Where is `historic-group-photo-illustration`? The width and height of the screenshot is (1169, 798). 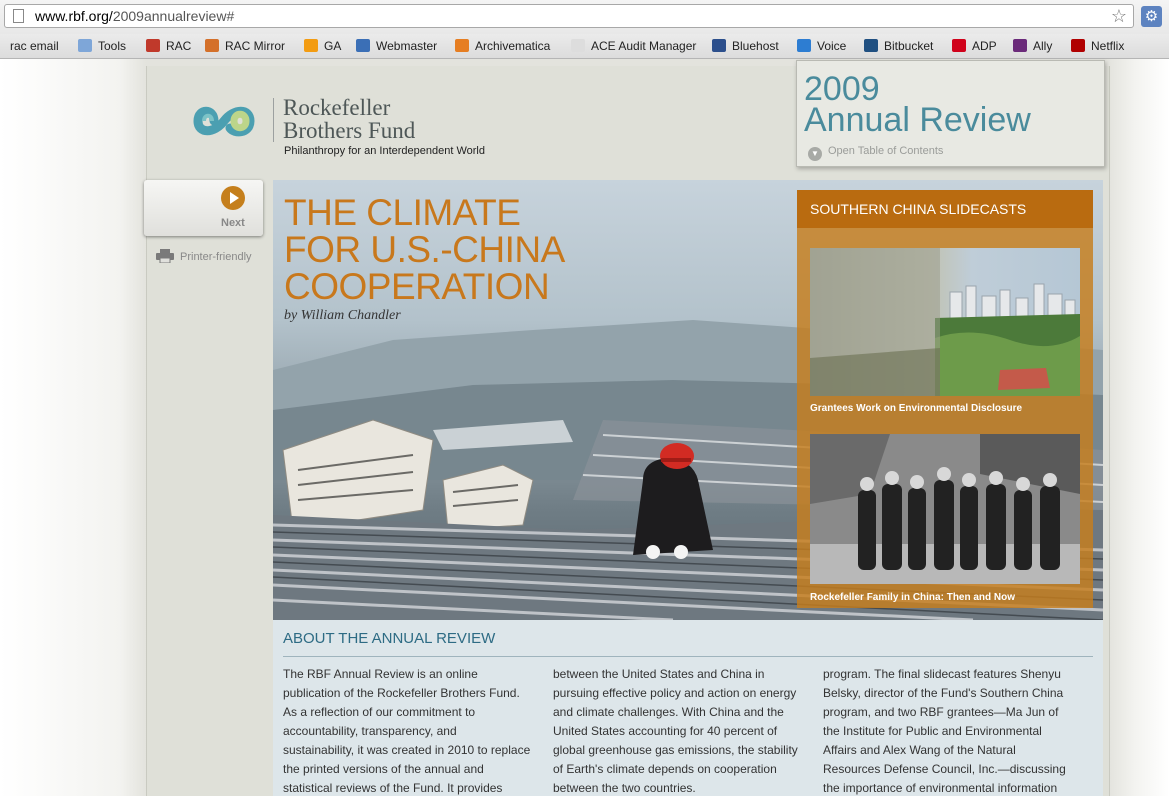 historic-group-photo-illustration is located at coordinates (945, 509).